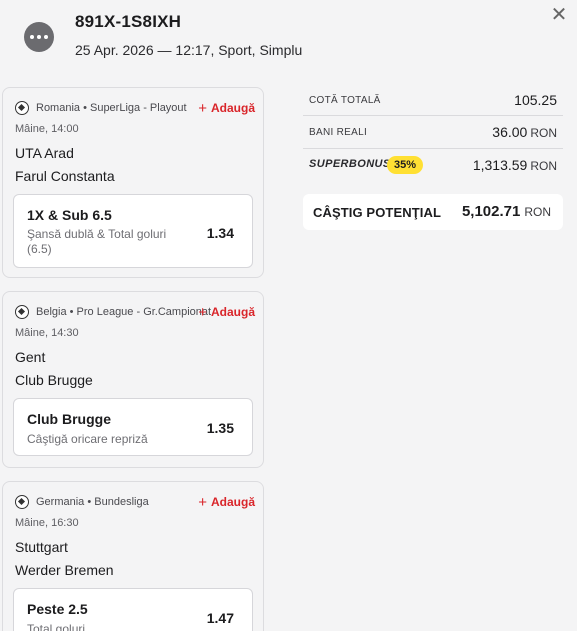  Describe the element at coordinates (405, 165) in the screenshot. I see `superbonus-badge: 35%` at that location.